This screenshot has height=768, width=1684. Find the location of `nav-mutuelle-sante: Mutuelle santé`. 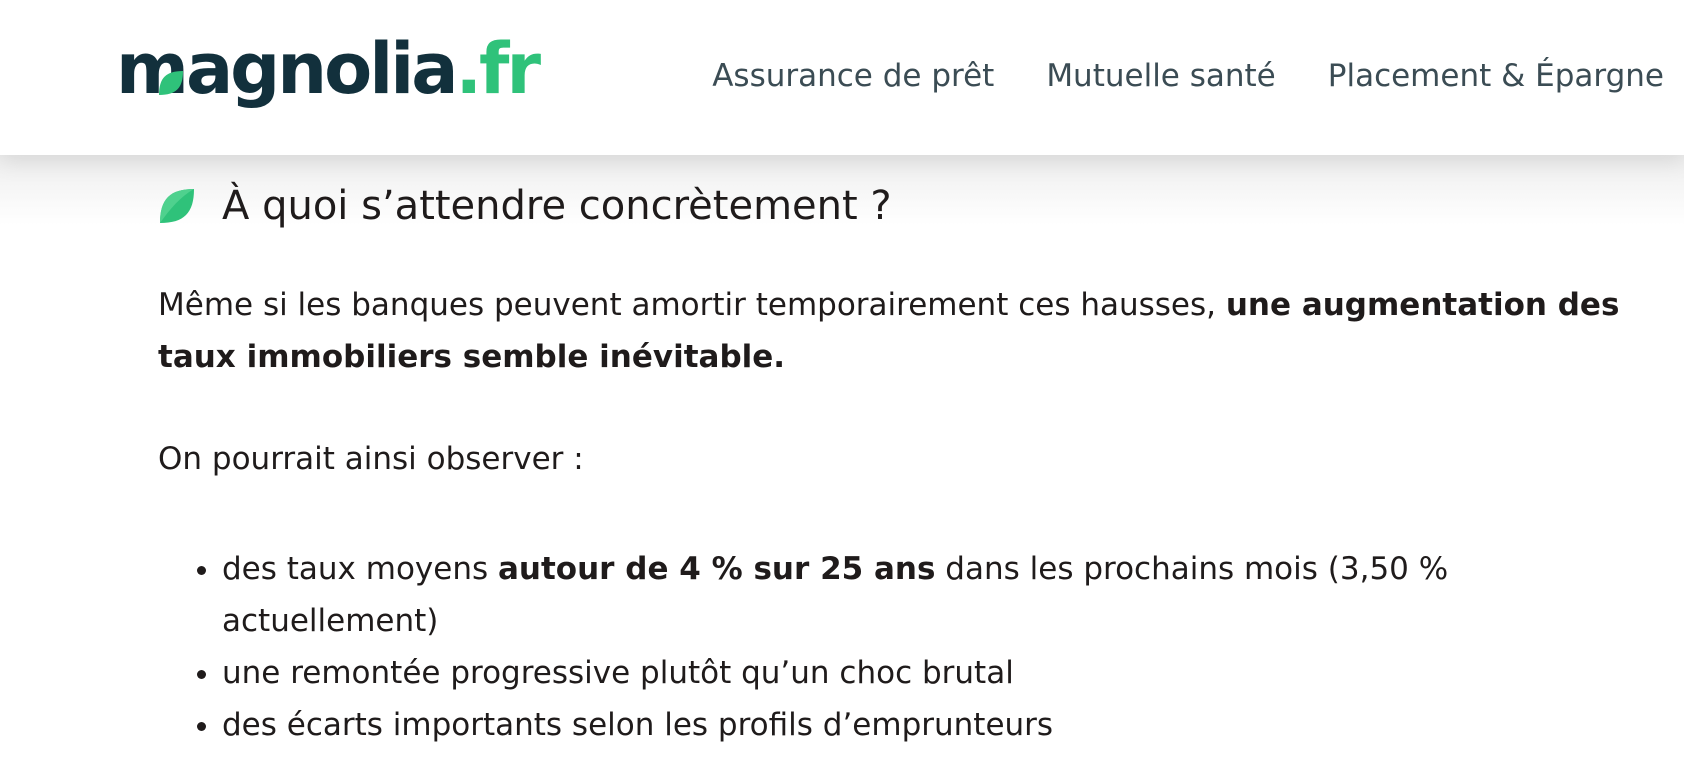

nav-mutuelle-sante: Mutuelle santé is located at coordinates (1160, 76).